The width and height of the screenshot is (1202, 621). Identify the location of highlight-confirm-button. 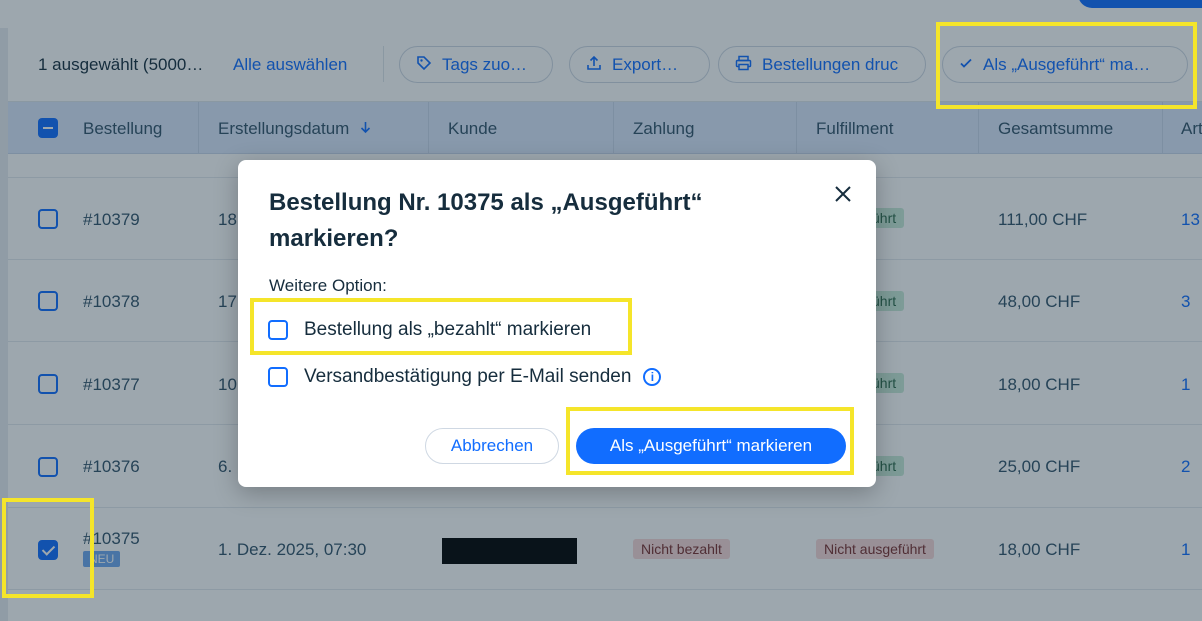
(710, 441).